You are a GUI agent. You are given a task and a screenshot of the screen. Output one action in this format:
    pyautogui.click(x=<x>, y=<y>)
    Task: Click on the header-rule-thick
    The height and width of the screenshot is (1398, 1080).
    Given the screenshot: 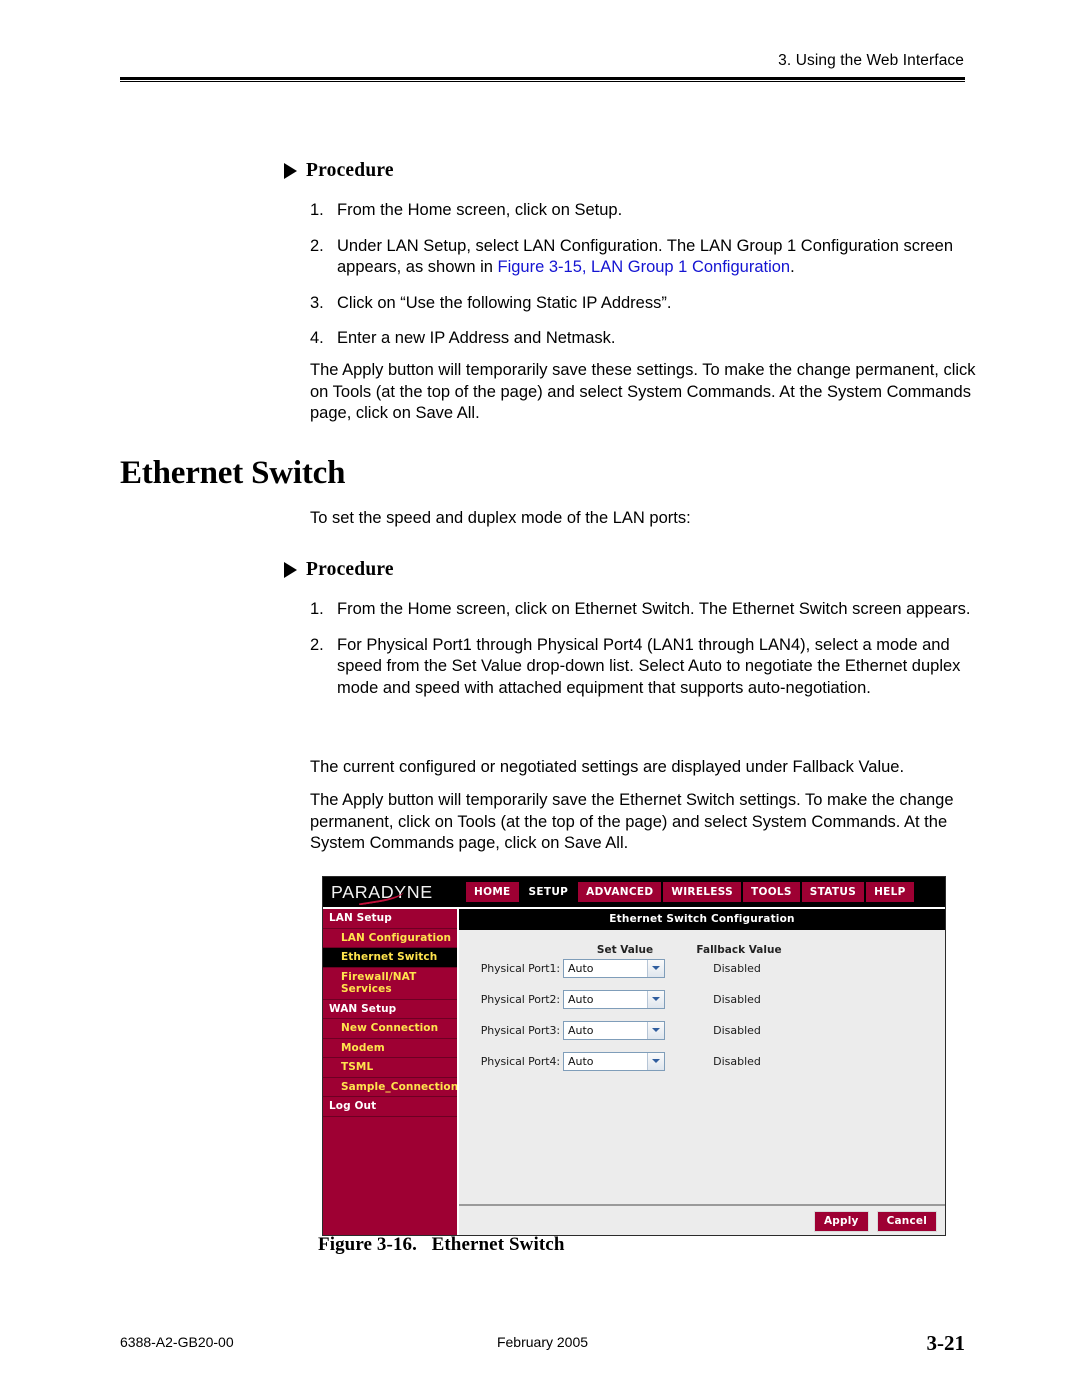 What is the action you would take?
    pyautogui.click(x=542, y=78)
    